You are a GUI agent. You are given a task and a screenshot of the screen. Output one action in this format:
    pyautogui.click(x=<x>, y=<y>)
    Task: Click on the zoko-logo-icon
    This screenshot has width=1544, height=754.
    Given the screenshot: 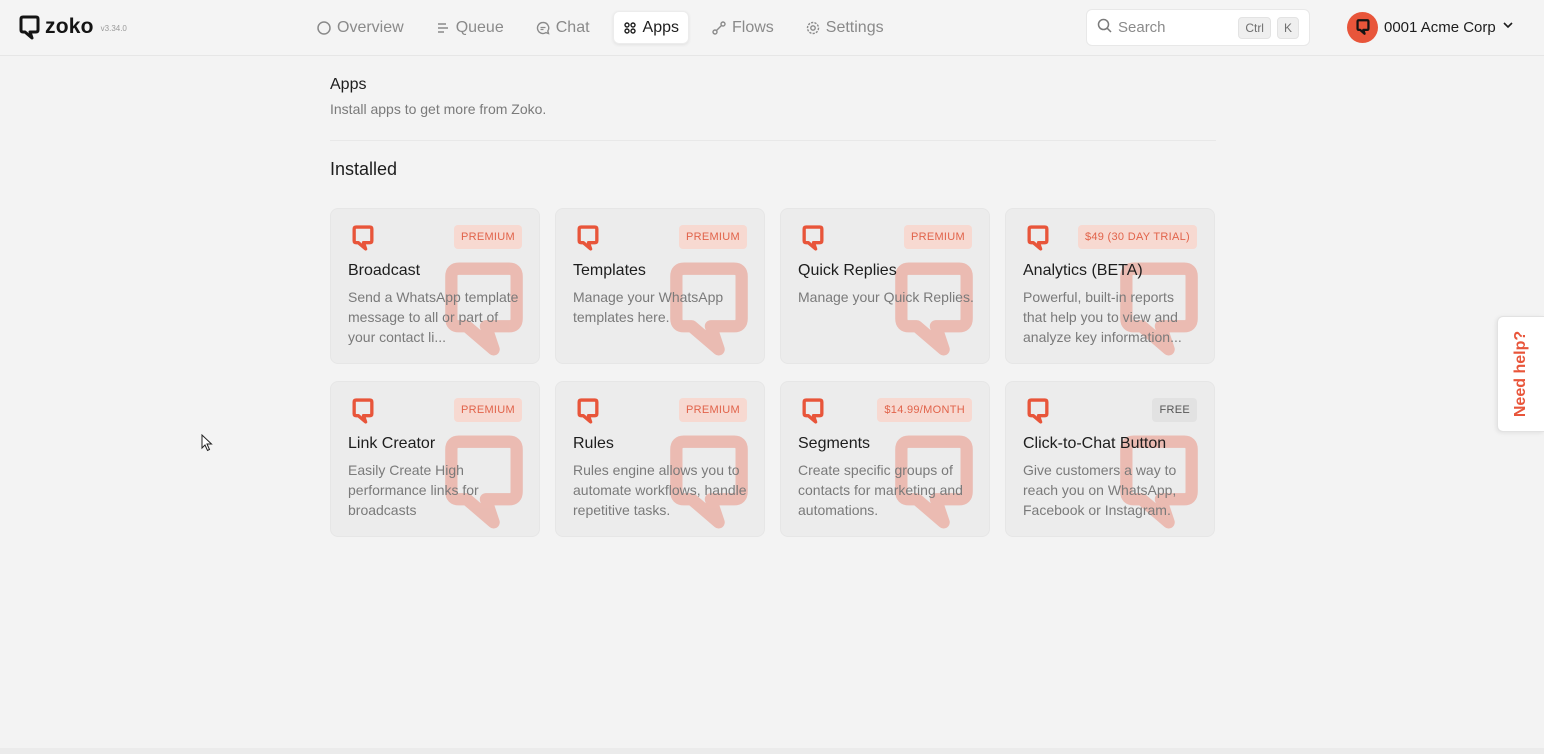 What is the action you would take?
    pyautogui.click(x=29, y=27)
    